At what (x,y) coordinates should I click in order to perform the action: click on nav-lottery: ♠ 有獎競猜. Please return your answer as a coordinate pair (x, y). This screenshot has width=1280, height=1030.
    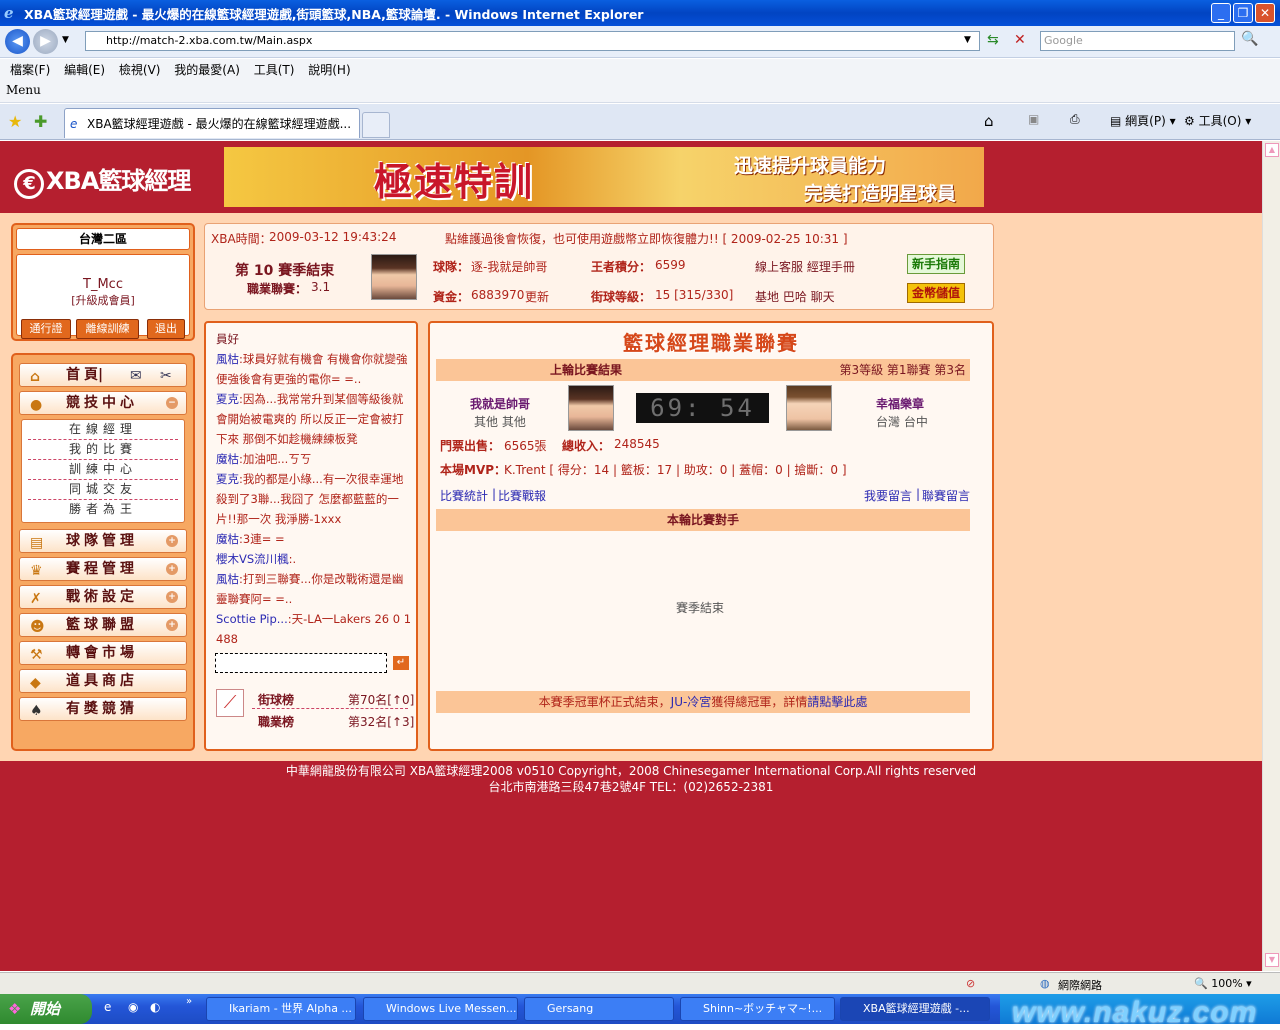
    Looking at the image, I should click on (103, 709).